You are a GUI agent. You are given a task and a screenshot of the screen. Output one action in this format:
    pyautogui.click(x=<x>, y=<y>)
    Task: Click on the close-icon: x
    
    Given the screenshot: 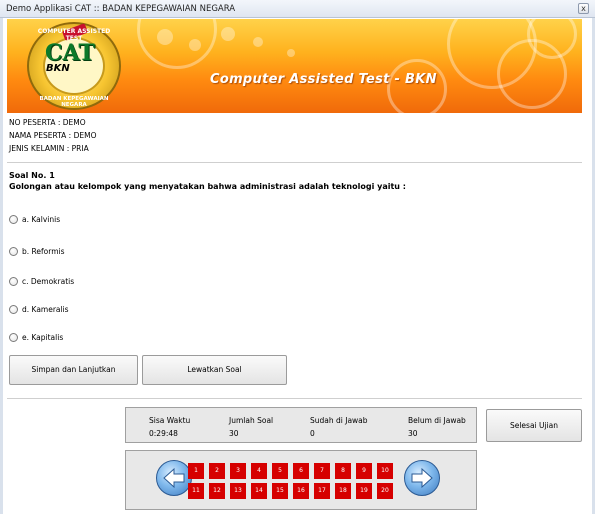 What is the action you would take?
    pyautogui.click(x=583, y=8)
    